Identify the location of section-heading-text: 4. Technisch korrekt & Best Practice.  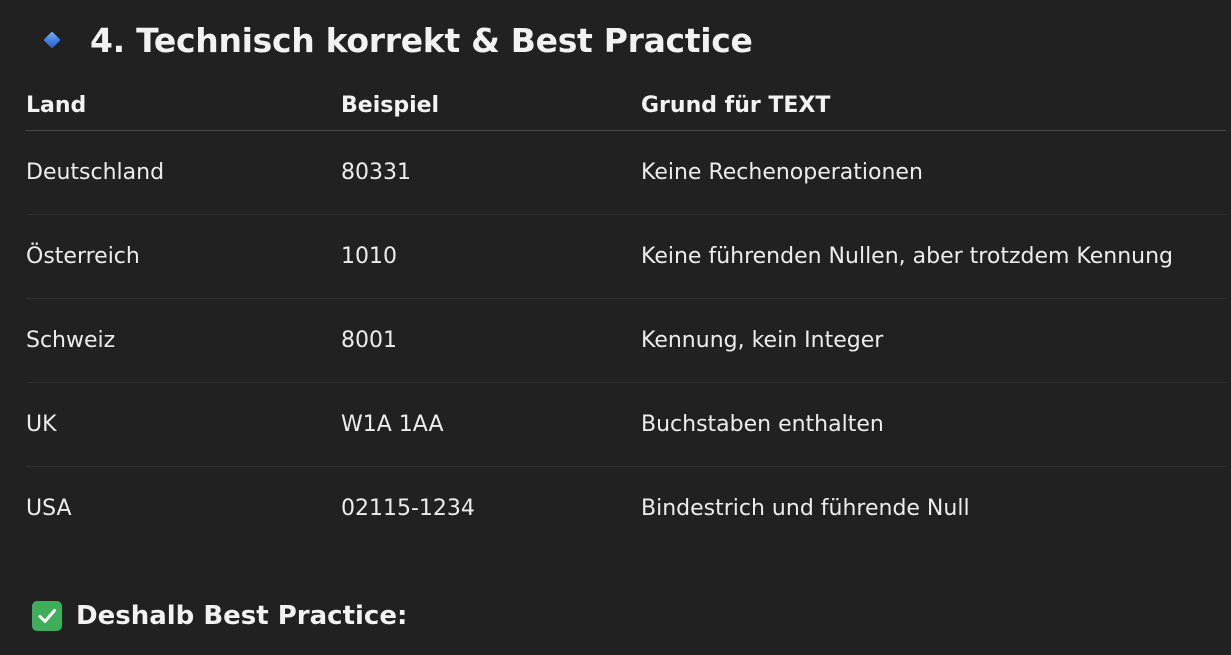
(421, 40).